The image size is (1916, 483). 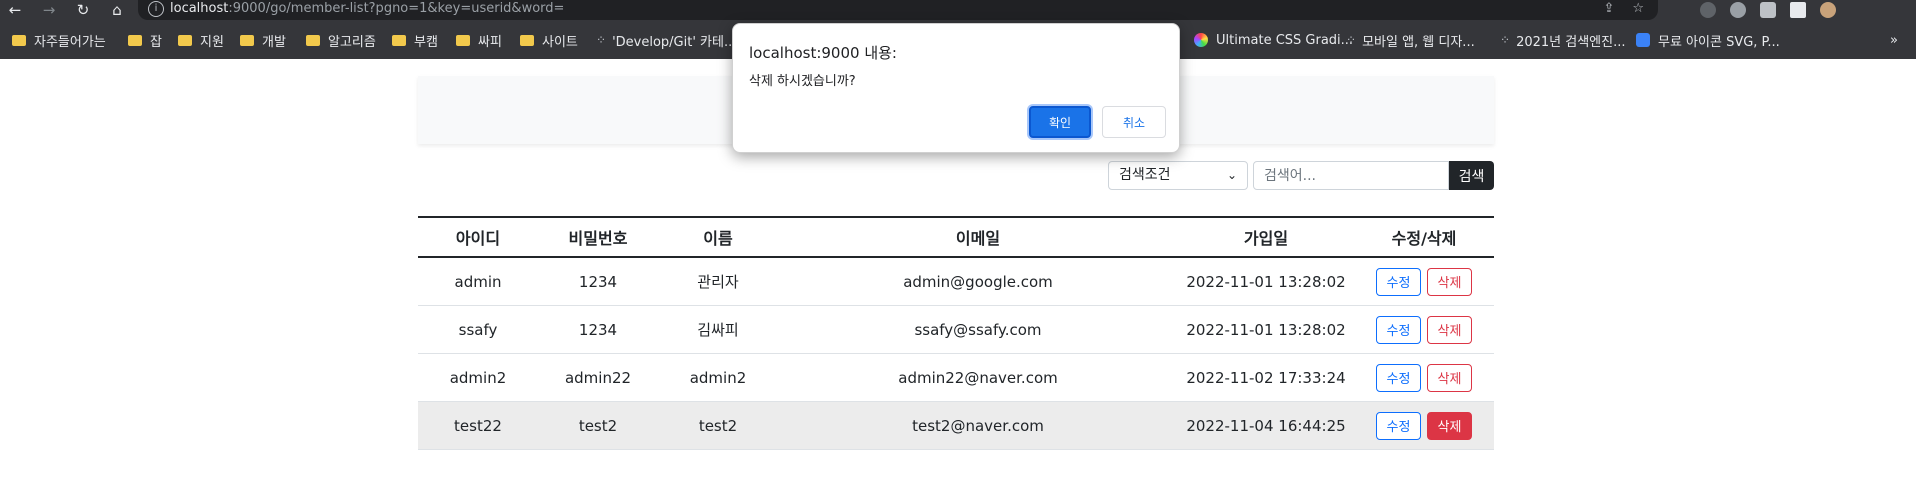 I want to click on extension-icons, so click(x=1768, y=10).